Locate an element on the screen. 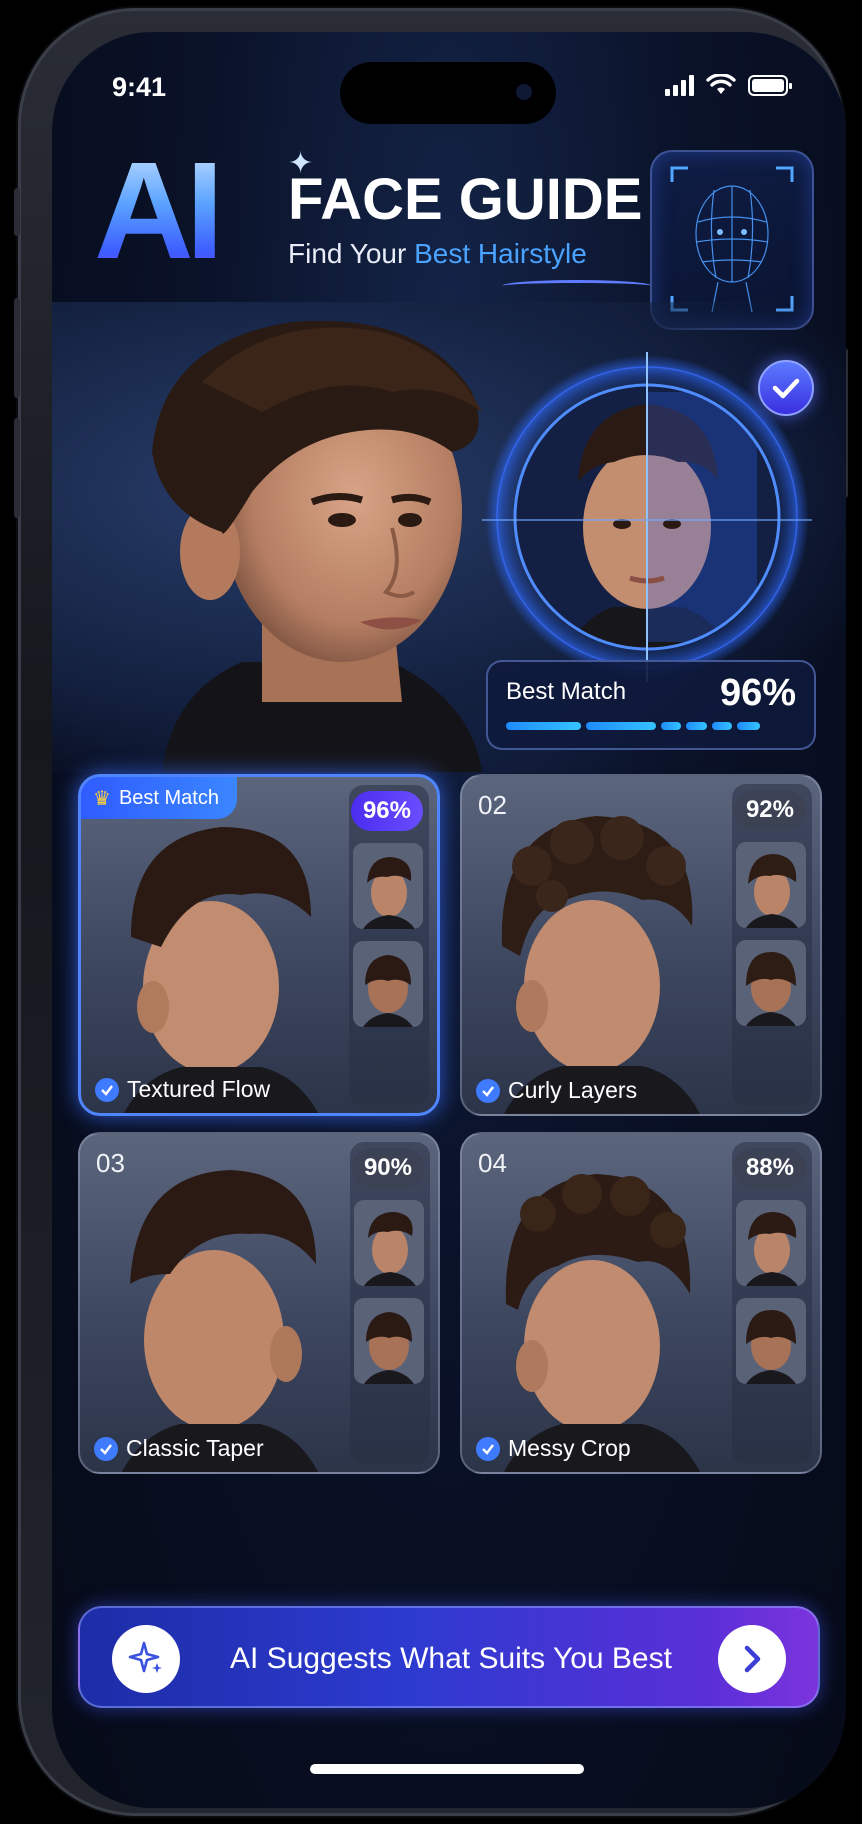 The width and height of the screenshot is (862, 1824). best-match-label: Best Match is located at coordinates (566, 691).